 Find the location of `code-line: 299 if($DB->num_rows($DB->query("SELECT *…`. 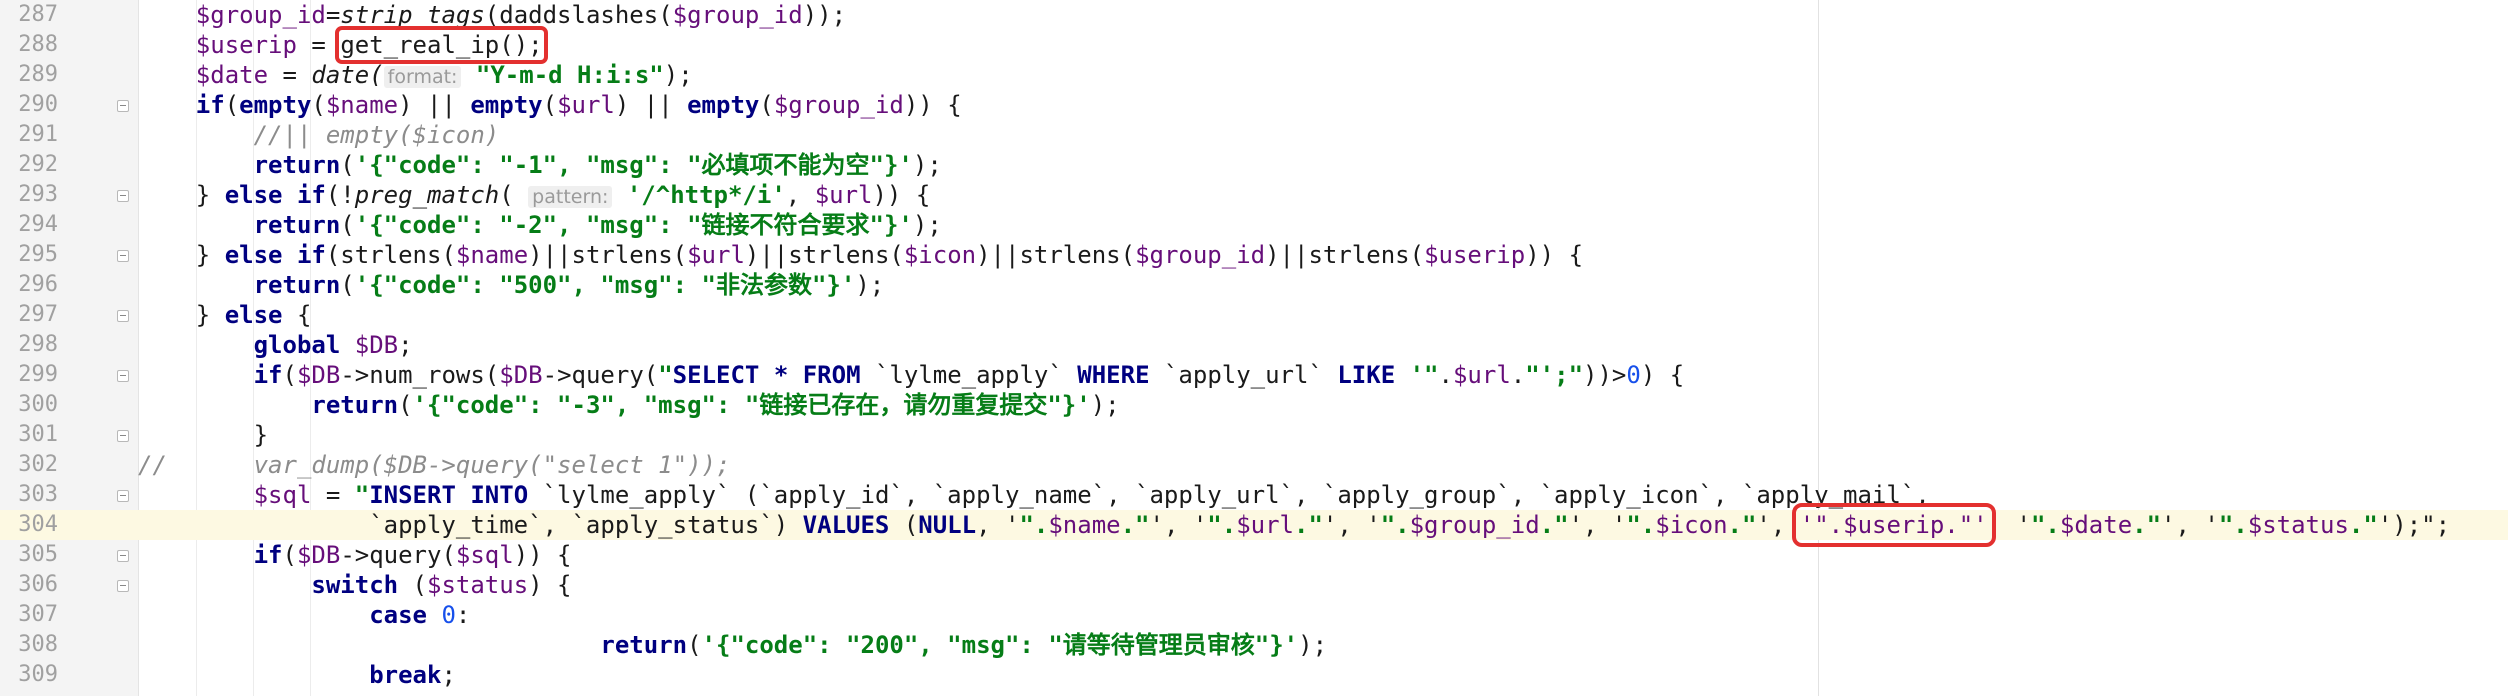

code-line: 299 if($DB->num_rows($DB->query("SELECT *… is located at coordinates (1254, 375).